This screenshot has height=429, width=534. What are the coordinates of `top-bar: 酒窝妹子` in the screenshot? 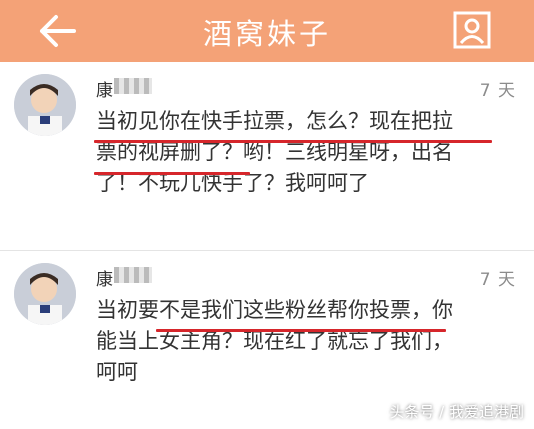 It's located at (267, 31).